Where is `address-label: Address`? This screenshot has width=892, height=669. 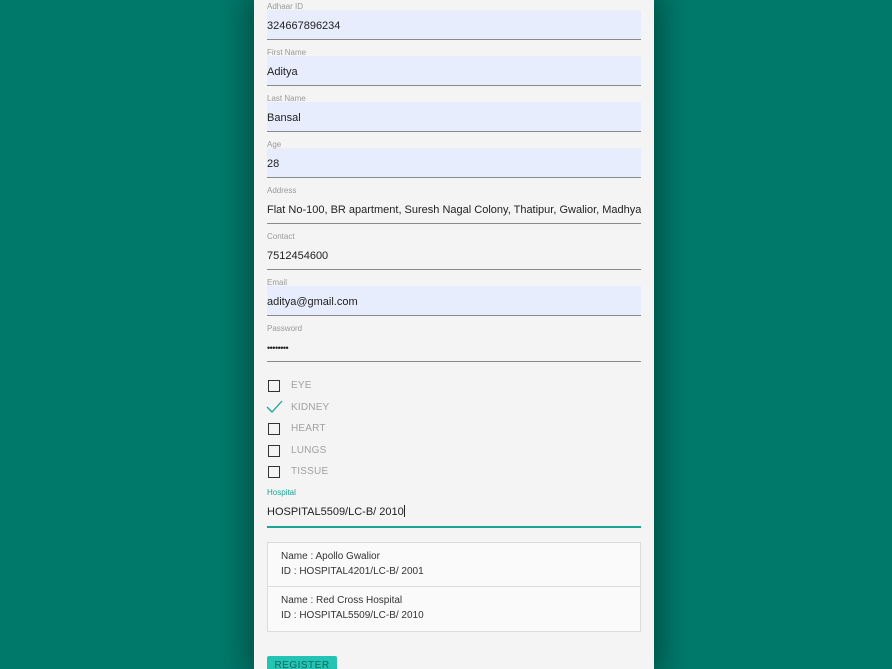
address-label: Address is located at coordinates (282, 190).